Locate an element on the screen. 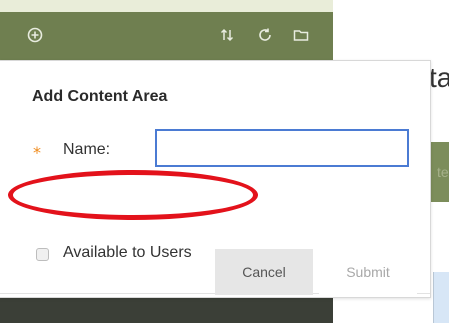 This screenshot has height=323, width=449. background-heading-fragment: ta is located at coordinates (439, 77).